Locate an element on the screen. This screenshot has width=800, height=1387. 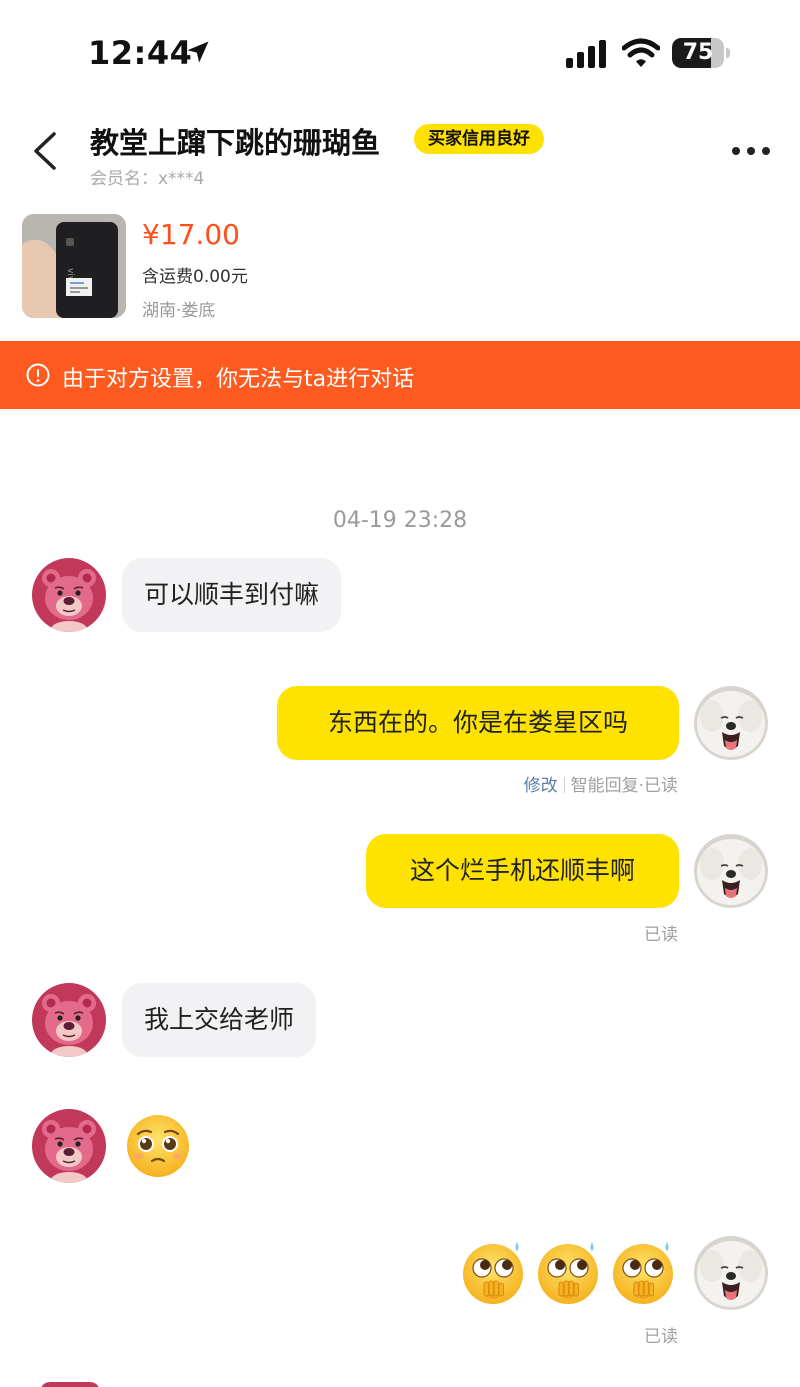
back-icon is located at coordinates (45, 151).